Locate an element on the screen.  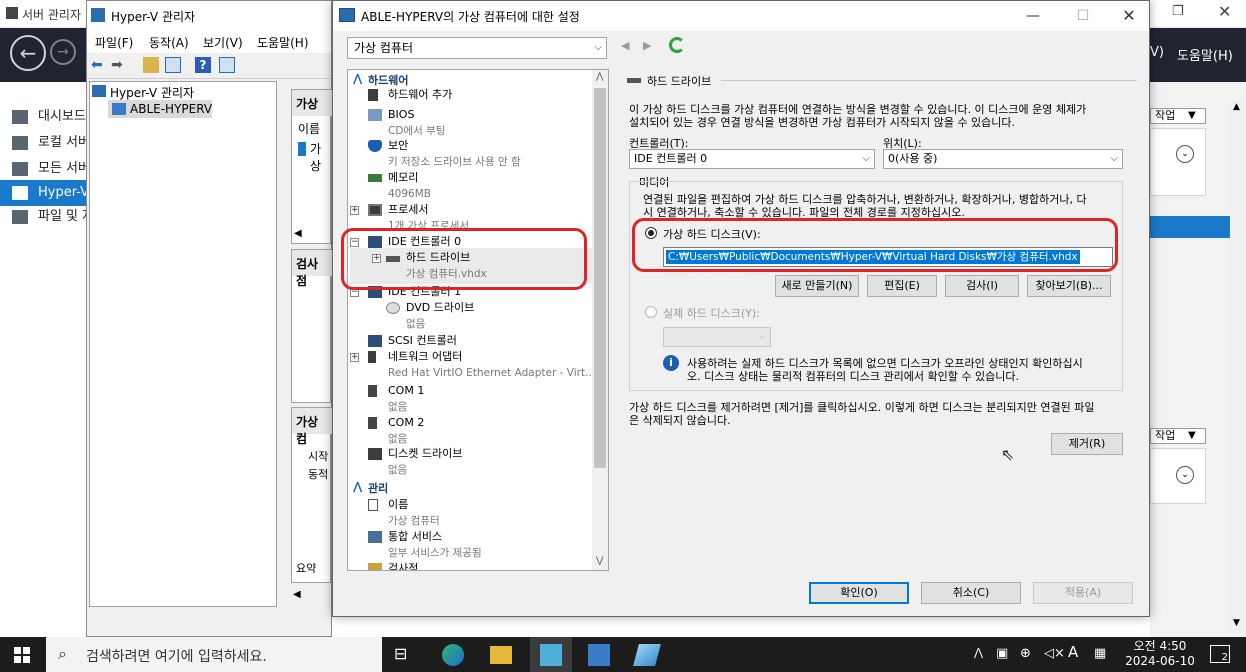
scroll-down-icon: ▼ is located at coordinates (1236, 623).